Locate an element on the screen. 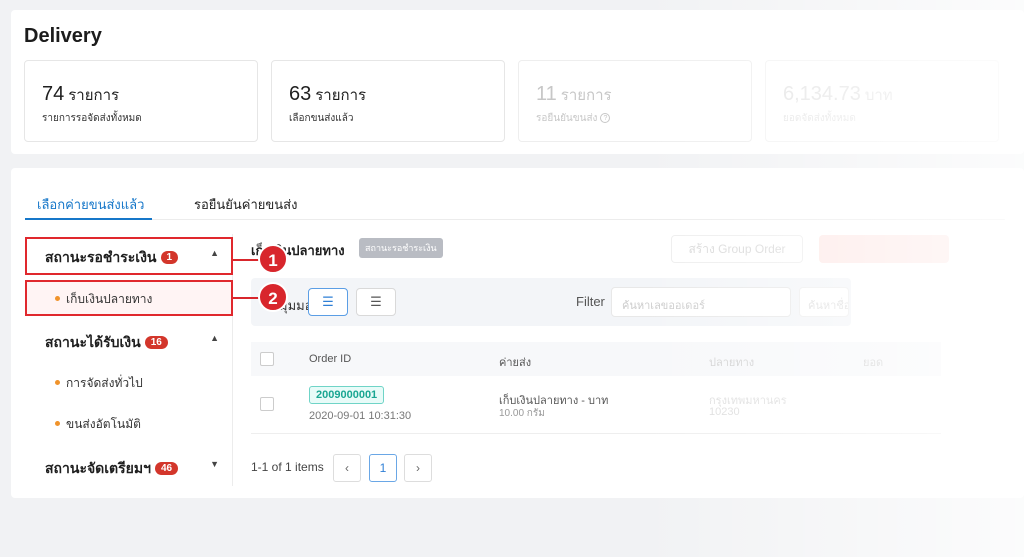 This screenshot has width=1024, height=557. primary-action-button is located at coordinates (884, 249).